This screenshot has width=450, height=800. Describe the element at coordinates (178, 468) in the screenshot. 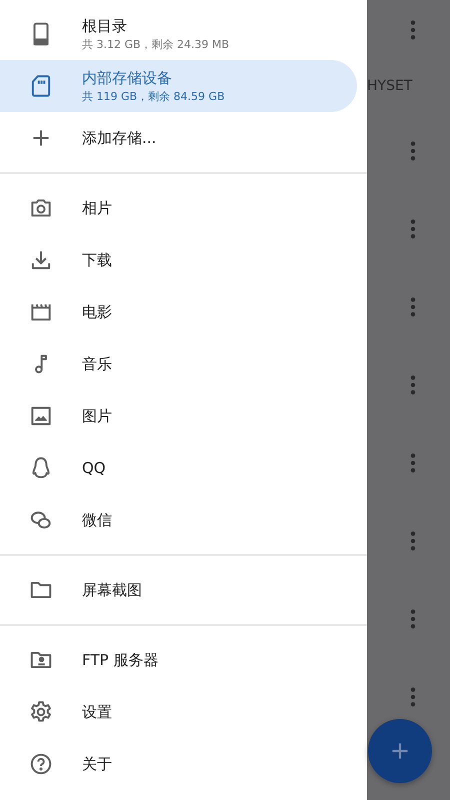

I see `drawer-item: QQ` at that location.